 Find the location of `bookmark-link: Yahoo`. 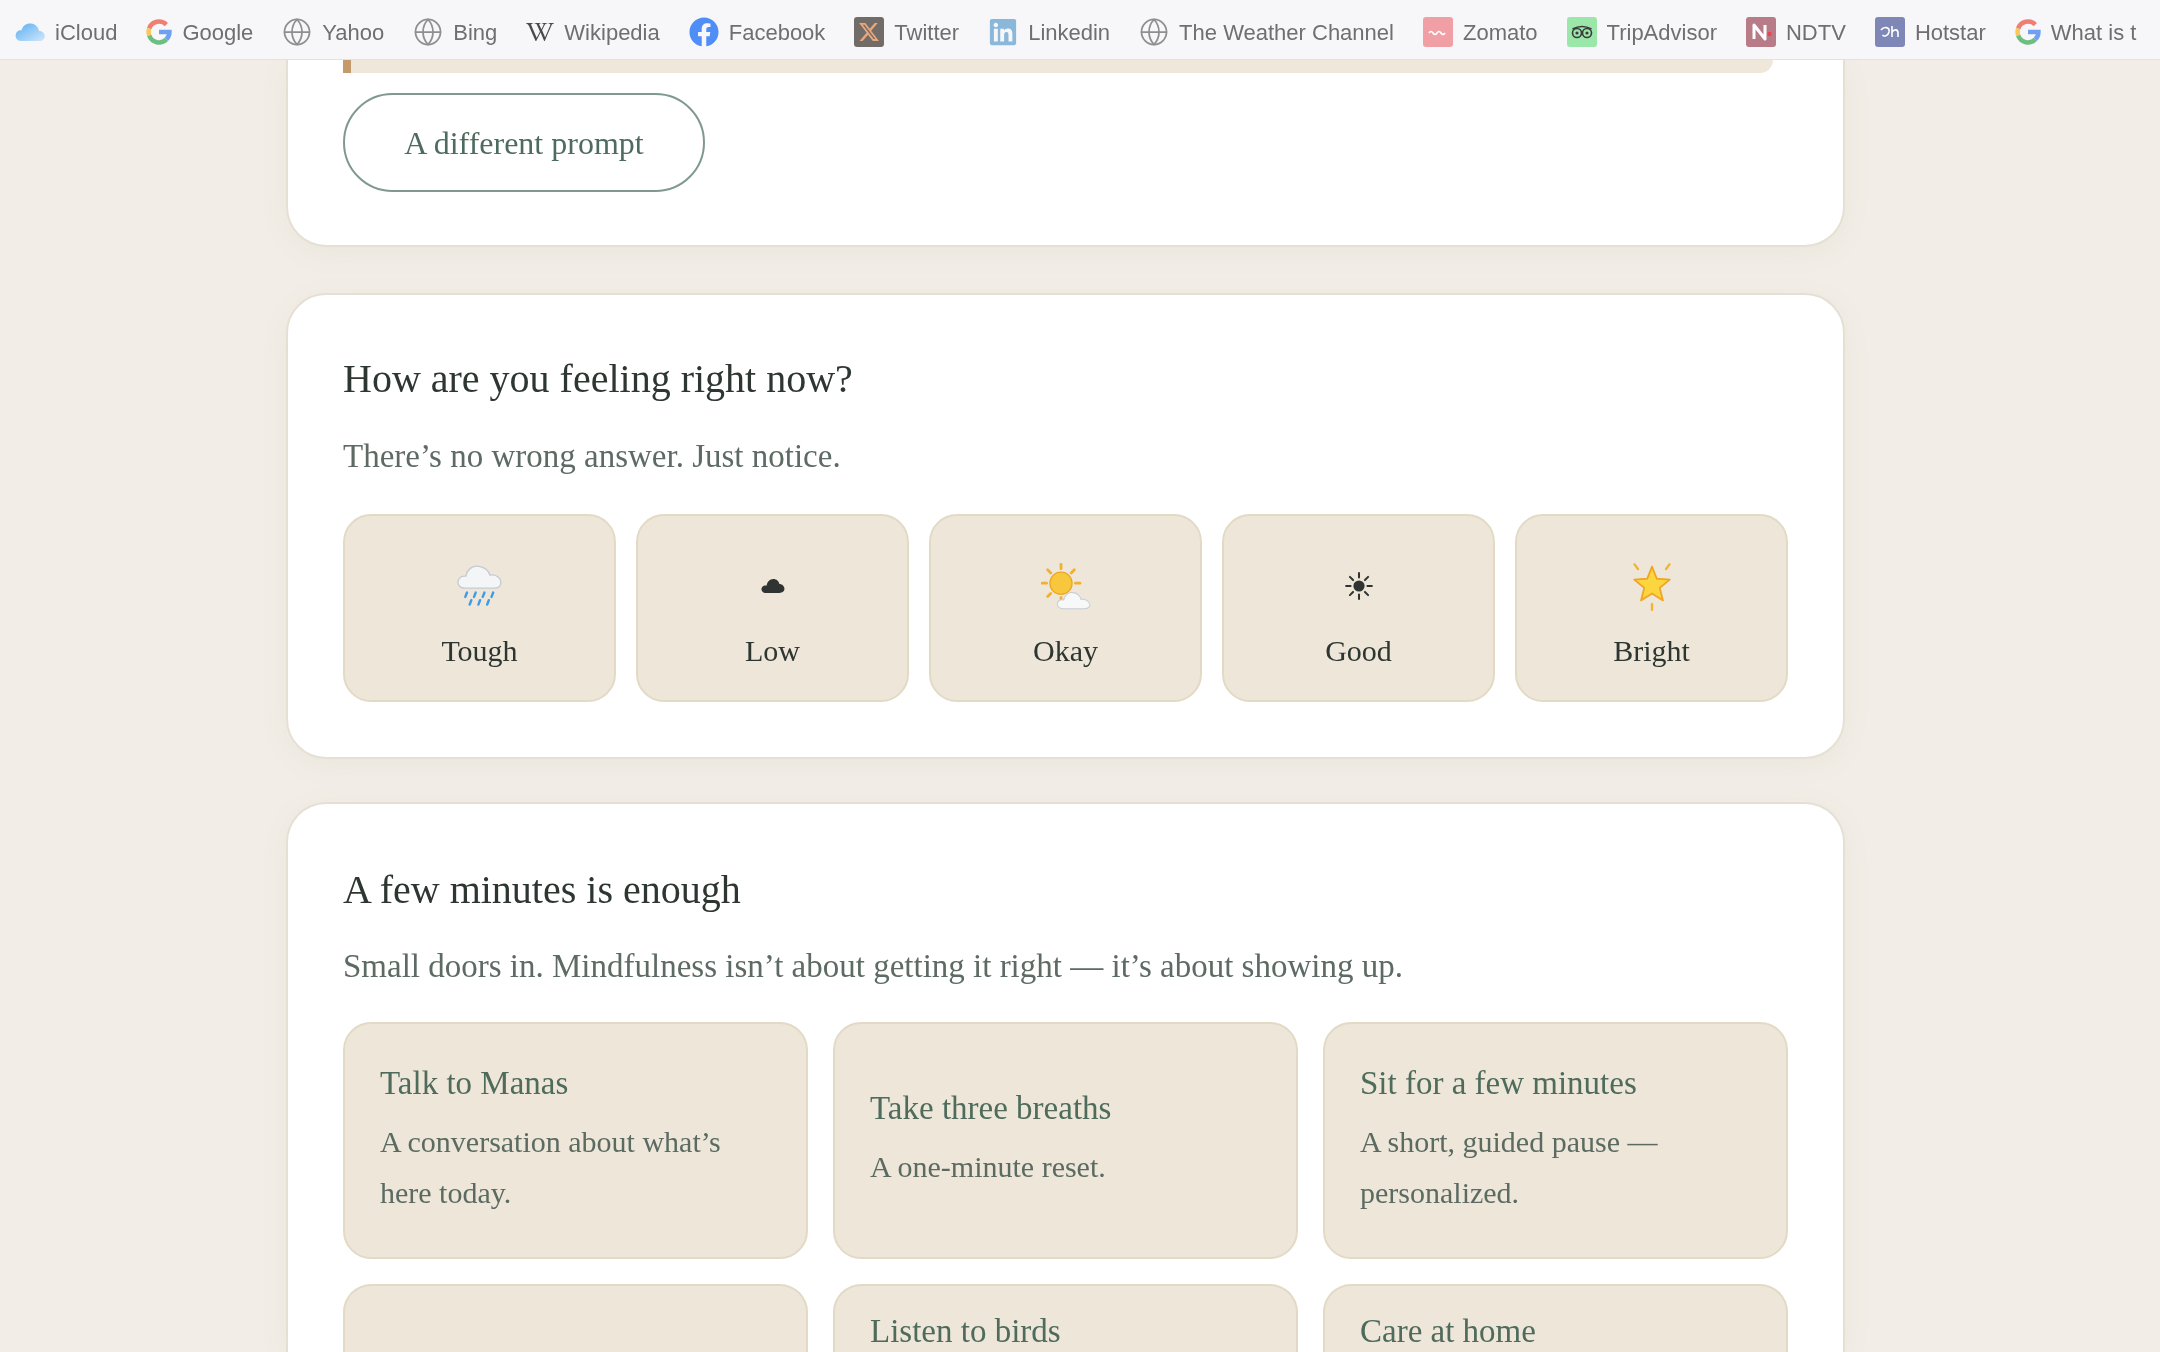

bookmark-link: Yahoo is located at coordinates (333, 32).